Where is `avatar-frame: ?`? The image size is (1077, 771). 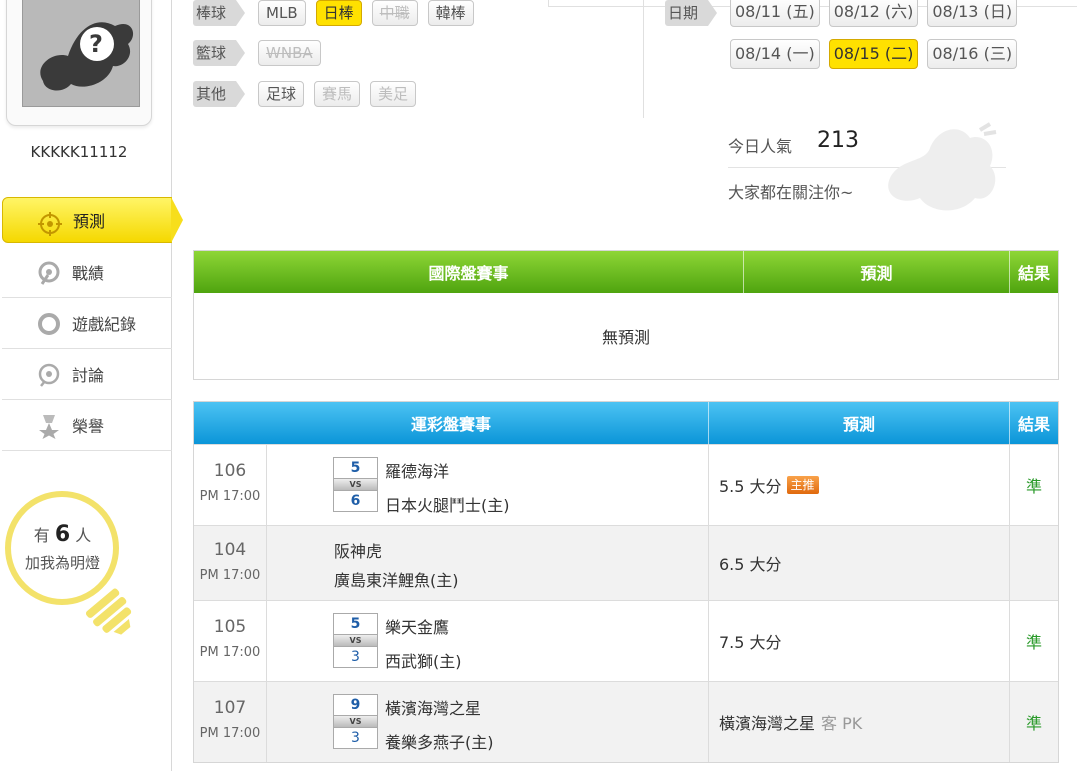 avatar-frame: ? is located at coordinates (79, 63).